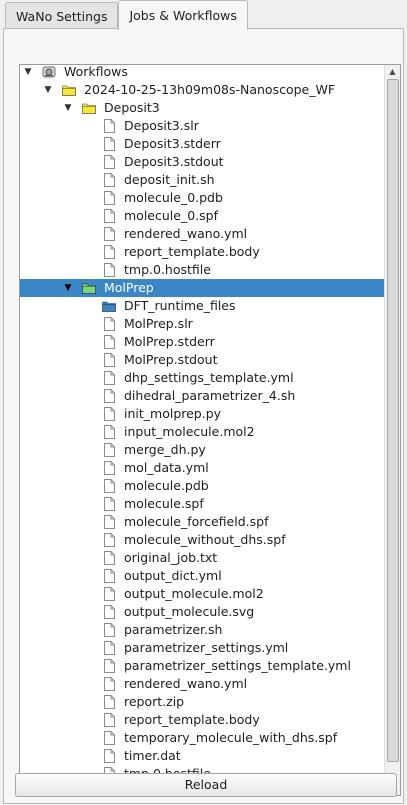 The width and height of the screenshot is (407, 805). I want to click on tree-file: molecule_without_dhs.spf, so click(202, 540).